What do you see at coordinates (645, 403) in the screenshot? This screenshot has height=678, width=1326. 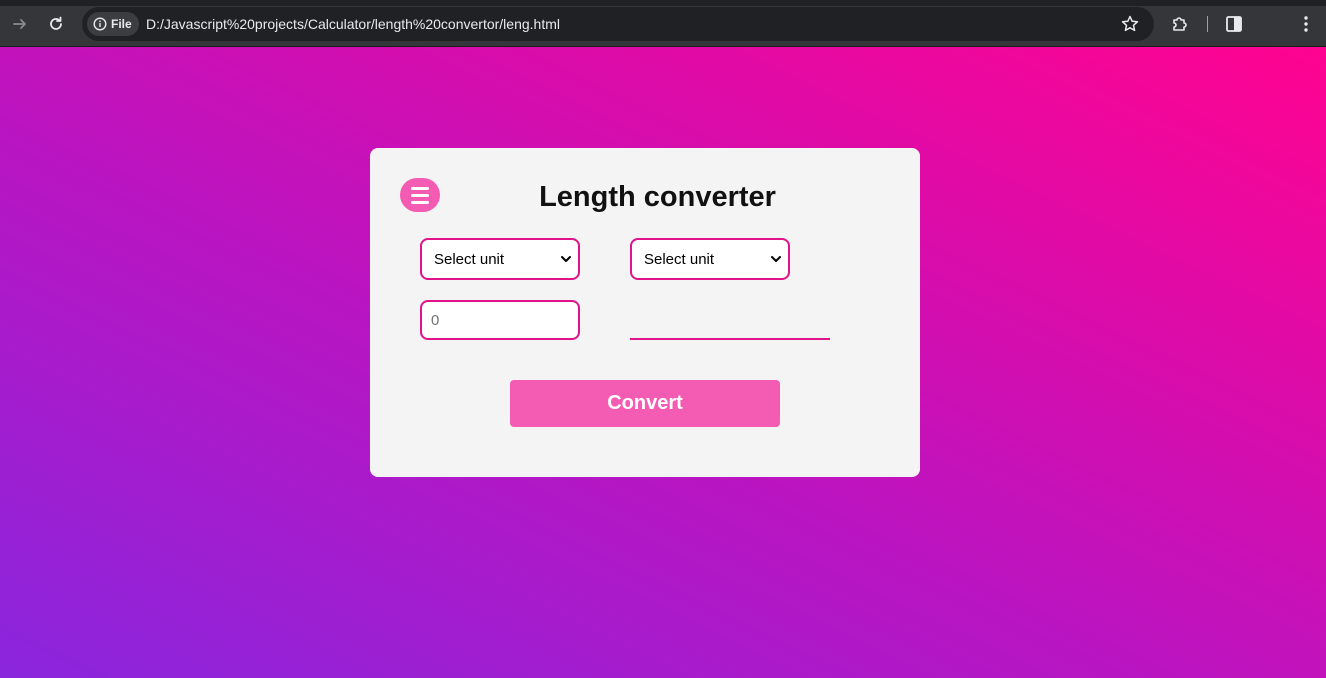 I see `convert-button: Convert` at bounding box center [645, 403].